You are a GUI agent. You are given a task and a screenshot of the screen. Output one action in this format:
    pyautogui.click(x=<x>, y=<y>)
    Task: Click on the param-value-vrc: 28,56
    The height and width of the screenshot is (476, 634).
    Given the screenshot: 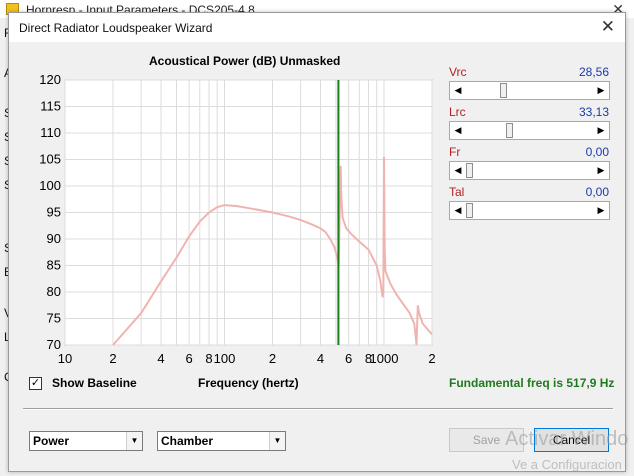 What is the action you would take?
    pyautogui.click(x=593, y=72)
    